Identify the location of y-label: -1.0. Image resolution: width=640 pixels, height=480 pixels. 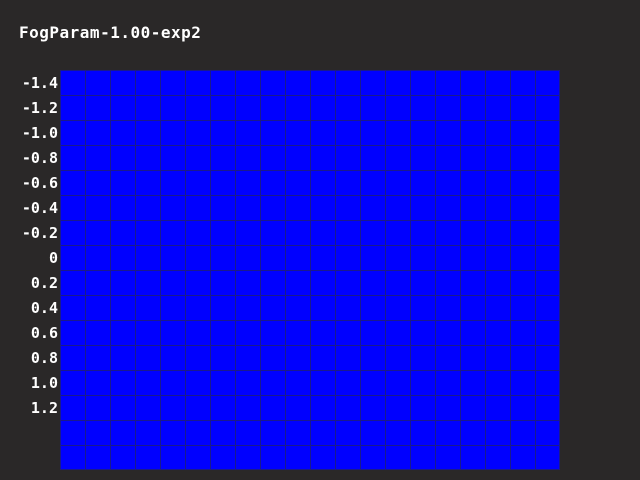
(39, 133).